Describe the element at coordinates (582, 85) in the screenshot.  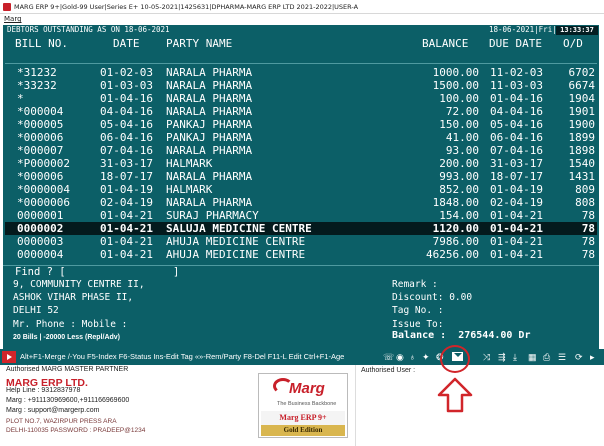
I see `cell-od: 6674` at that location.